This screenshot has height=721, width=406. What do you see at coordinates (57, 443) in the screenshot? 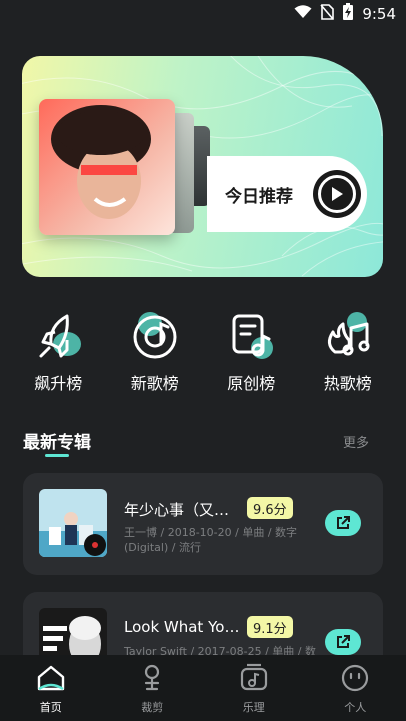
I see `section-title: 最新专辑` at bounding box center [57, 443].